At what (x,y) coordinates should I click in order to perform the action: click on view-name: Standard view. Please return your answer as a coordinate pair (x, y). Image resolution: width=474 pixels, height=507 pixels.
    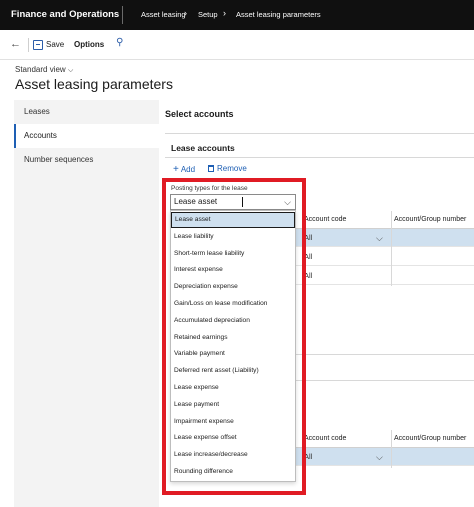
    Looking at the image, I should click on (40, 69).